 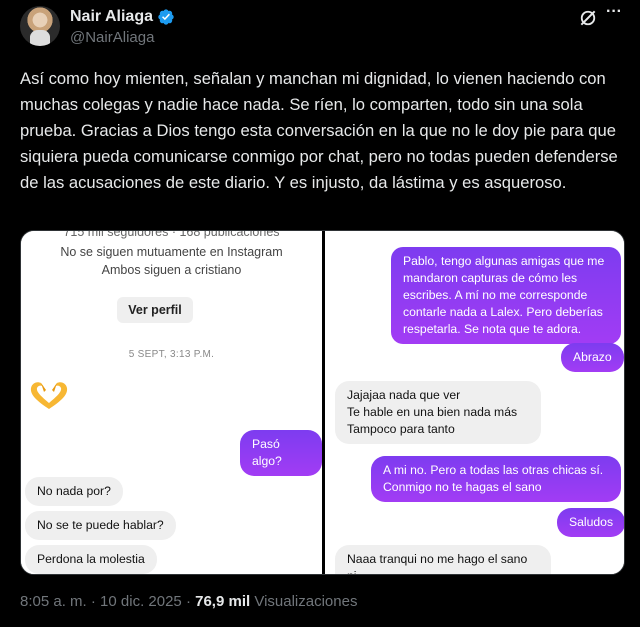 I want to click on tweet-time: 8:05 a. m., so click(x=53, y=601).